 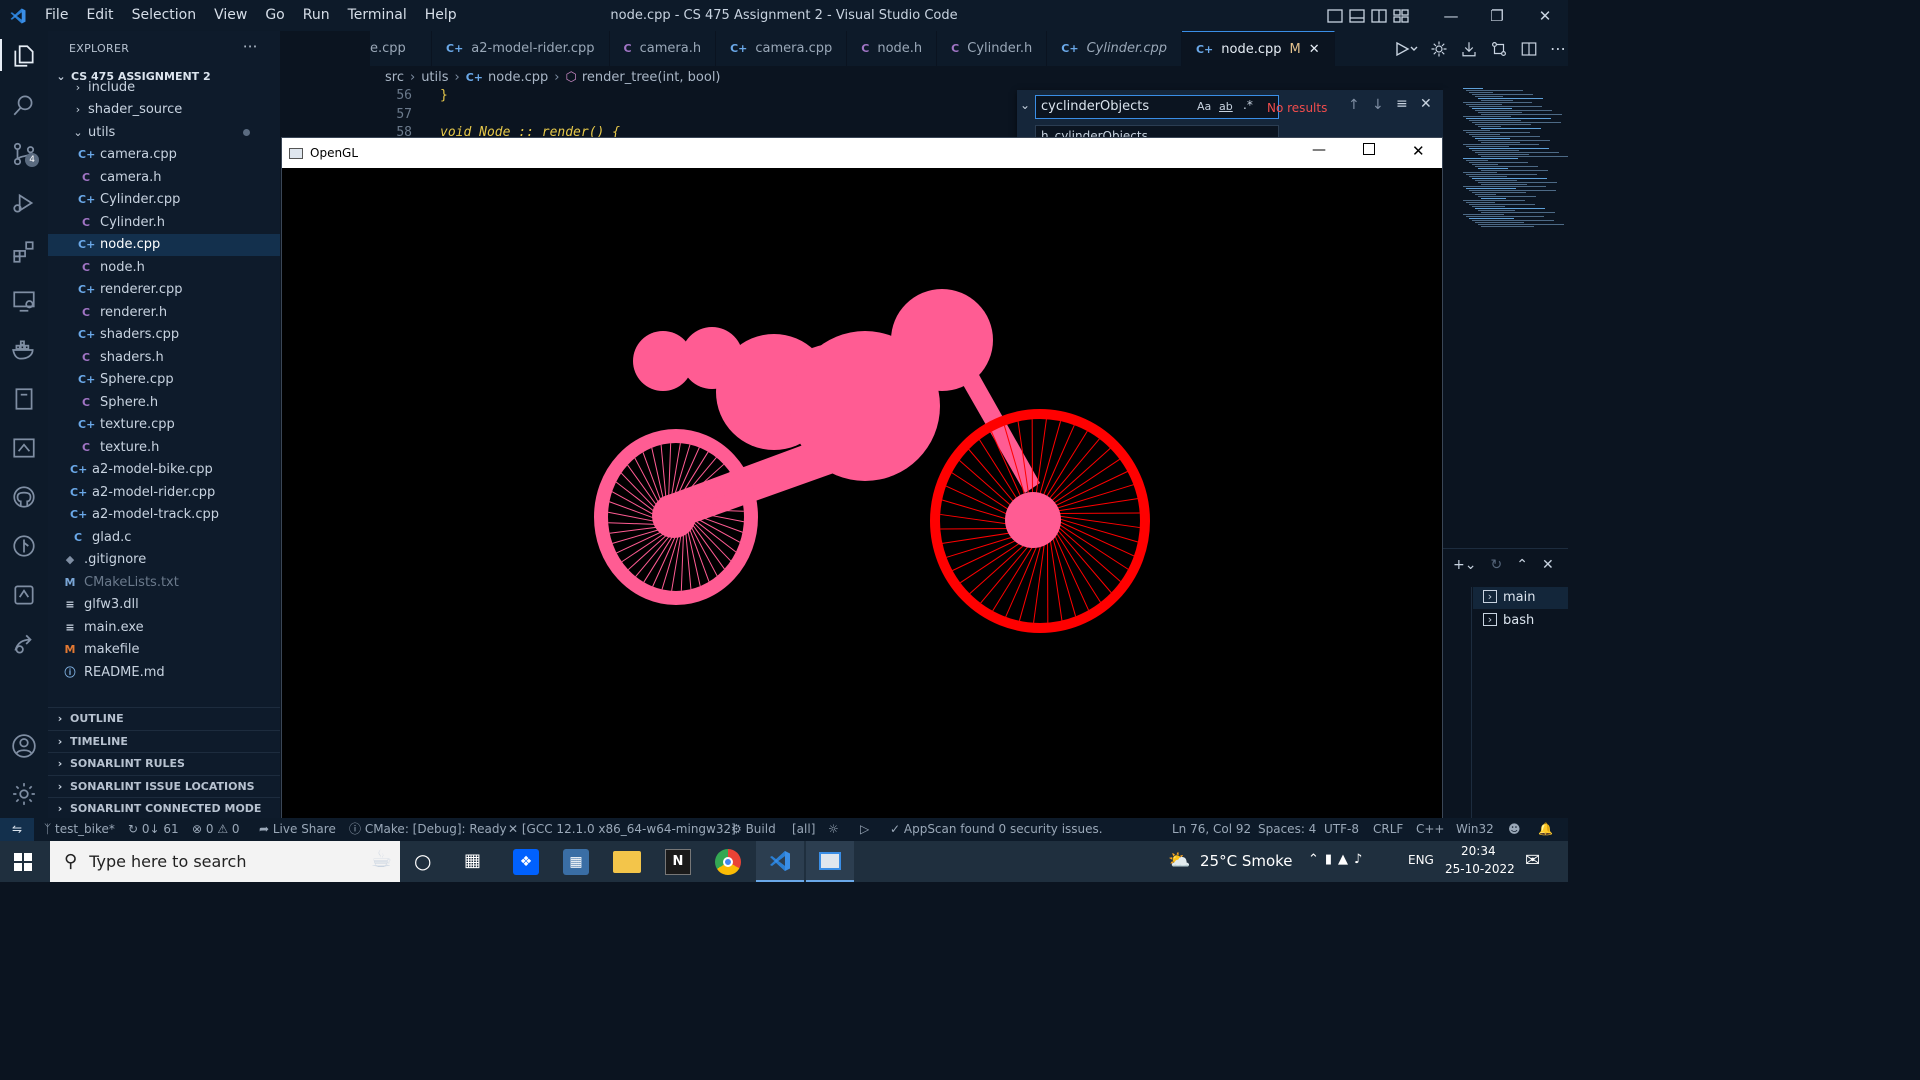 What do you see at coordinates (164, 177) in the screenshot?
I see `file-item: Ccamera.h` at bounding box center [164, 177].